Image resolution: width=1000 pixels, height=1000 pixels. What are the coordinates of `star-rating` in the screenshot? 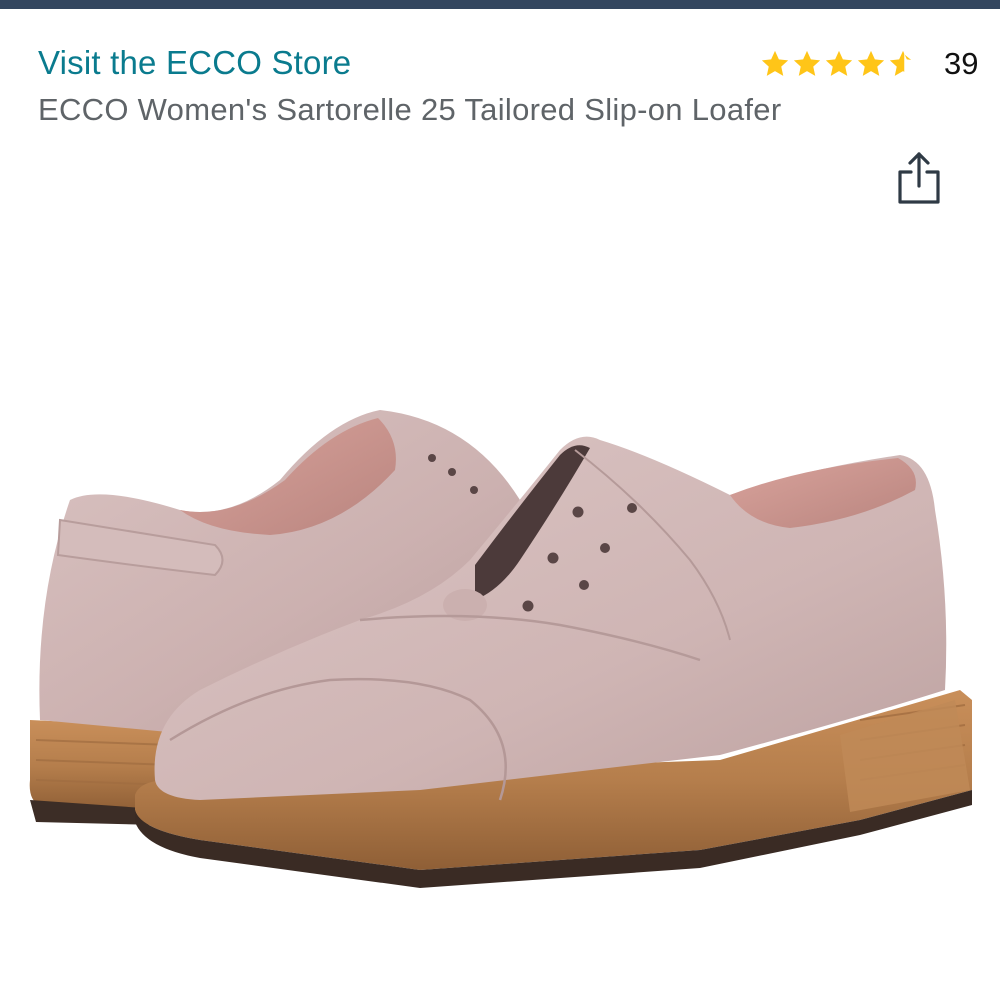 It's located at (840, 64).